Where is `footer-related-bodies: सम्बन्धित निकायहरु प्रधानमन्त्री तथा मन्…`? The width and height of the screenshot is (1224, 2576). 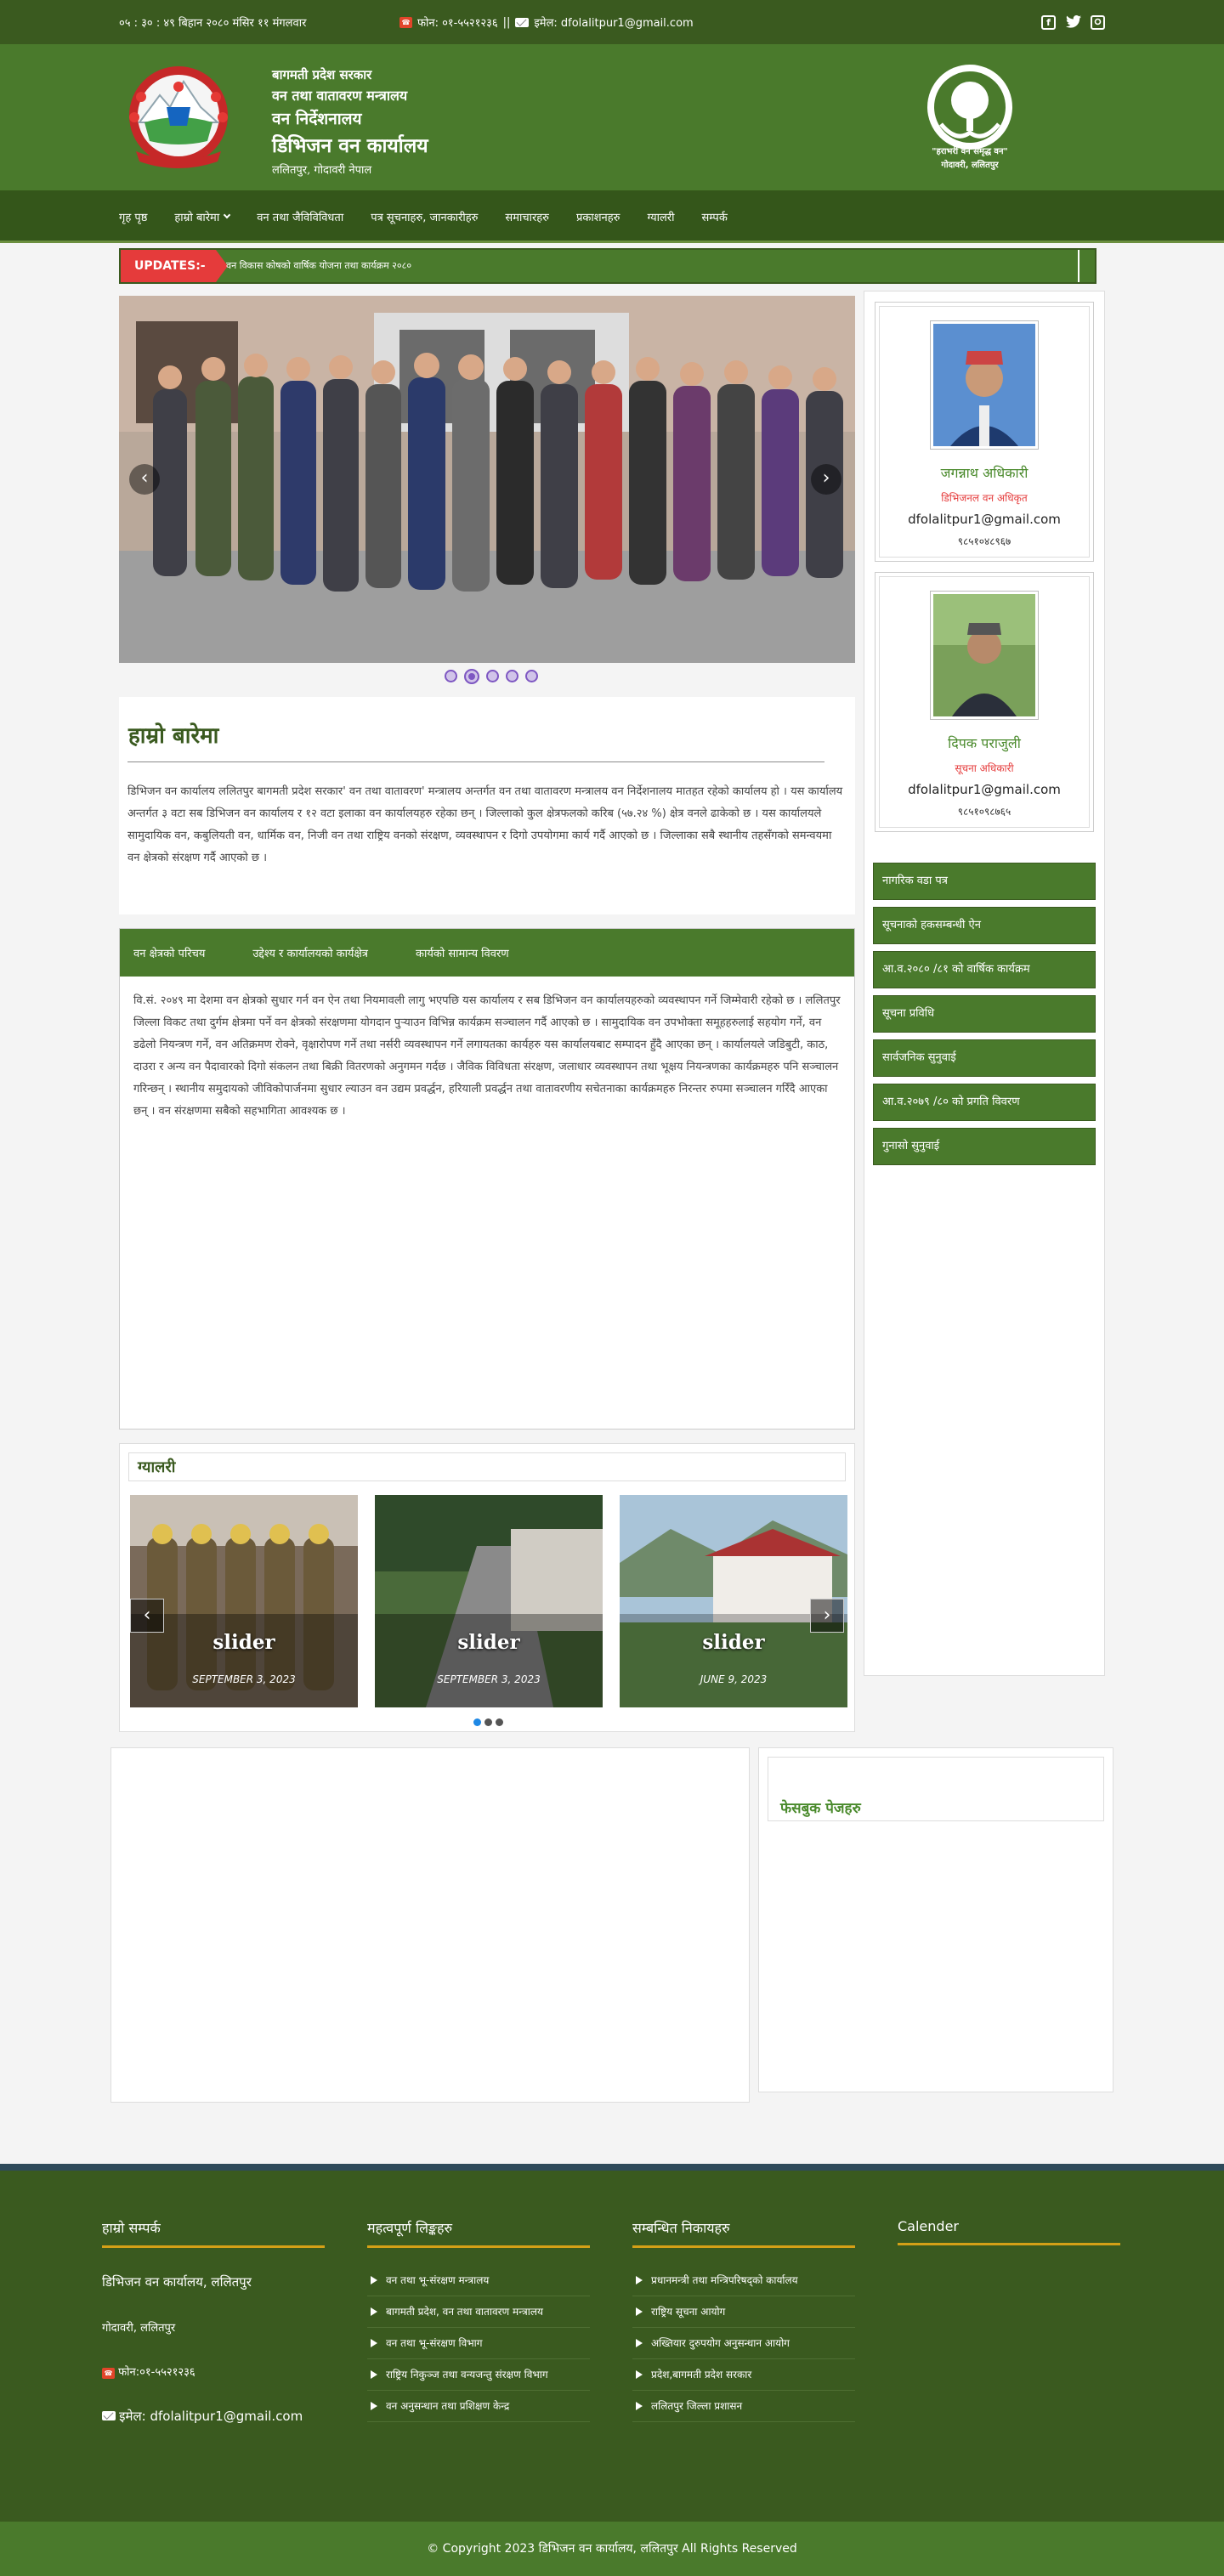 footer-related-bodies: सम्बन्धित निकायहरु प्रधानमन्त्री तथा मन्… is located at coordinates (743, 2321).